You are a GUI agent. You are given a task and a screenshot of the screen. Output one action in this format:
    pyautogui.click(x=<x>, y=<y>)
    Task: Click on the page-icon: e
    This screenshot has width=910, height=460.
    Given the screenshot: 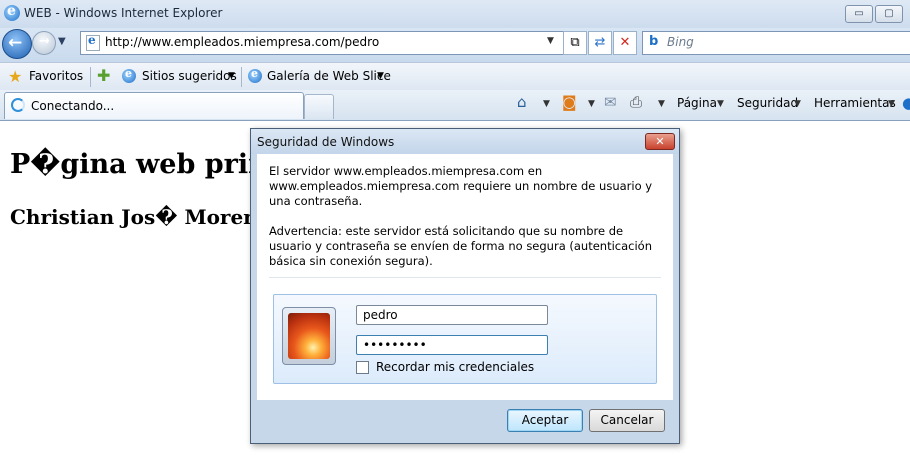 What is the action you would take?
    pyautogui.click(x=93, y=42)
    